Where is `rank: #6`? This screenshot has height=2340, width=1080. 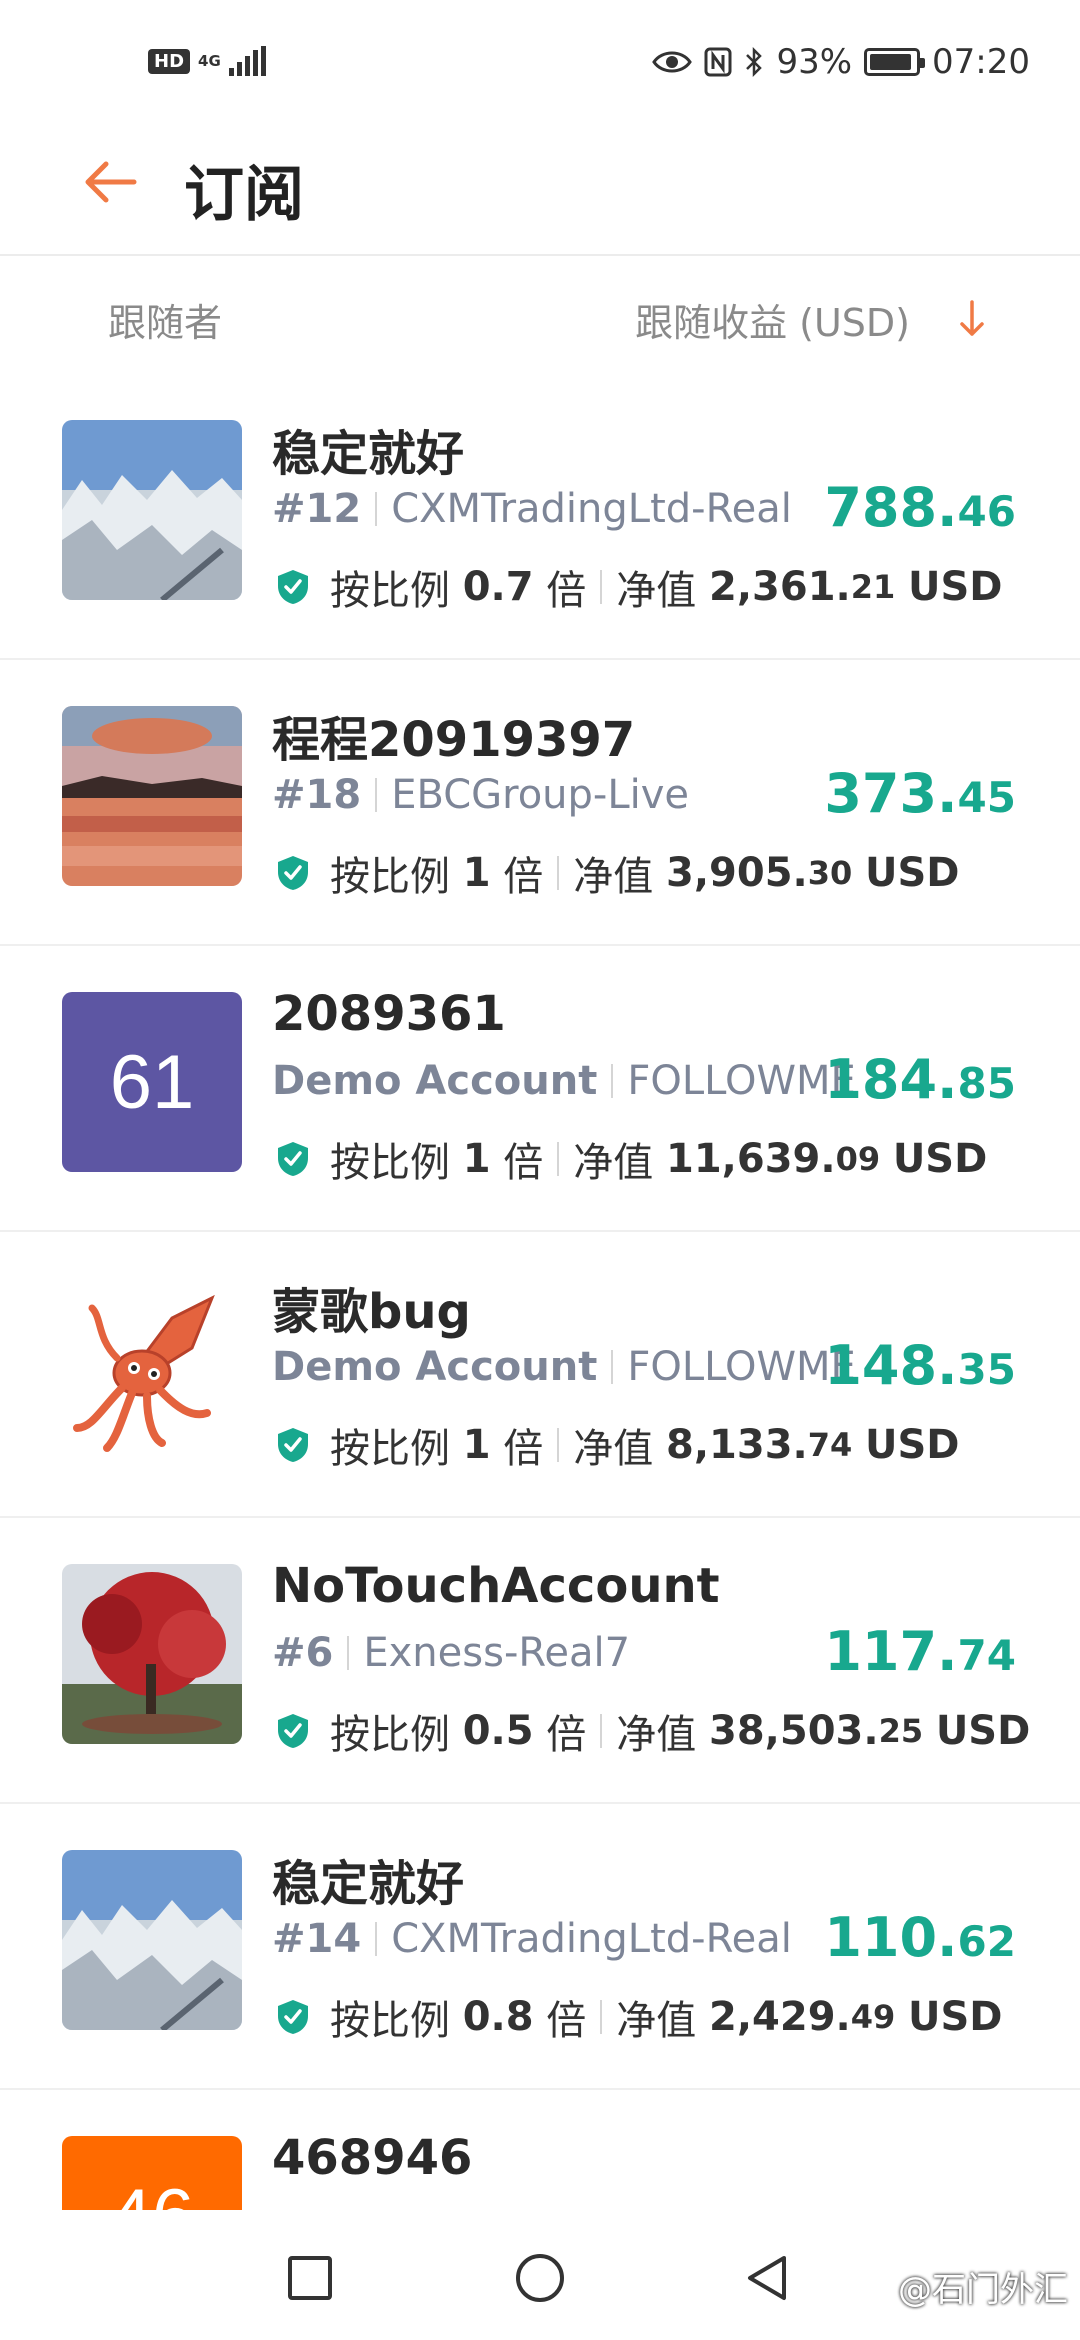
rank: #6 is located at coordinates (303, 1653).